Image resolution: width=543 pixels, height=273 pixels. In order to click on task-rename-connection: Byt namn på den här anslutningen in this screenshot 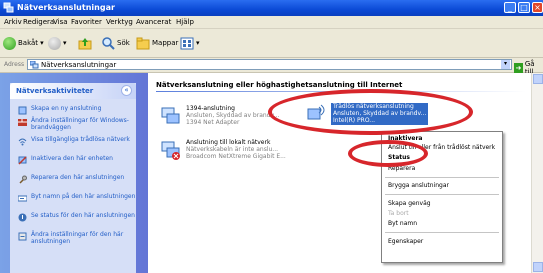, I will do `click(77, 198)`.